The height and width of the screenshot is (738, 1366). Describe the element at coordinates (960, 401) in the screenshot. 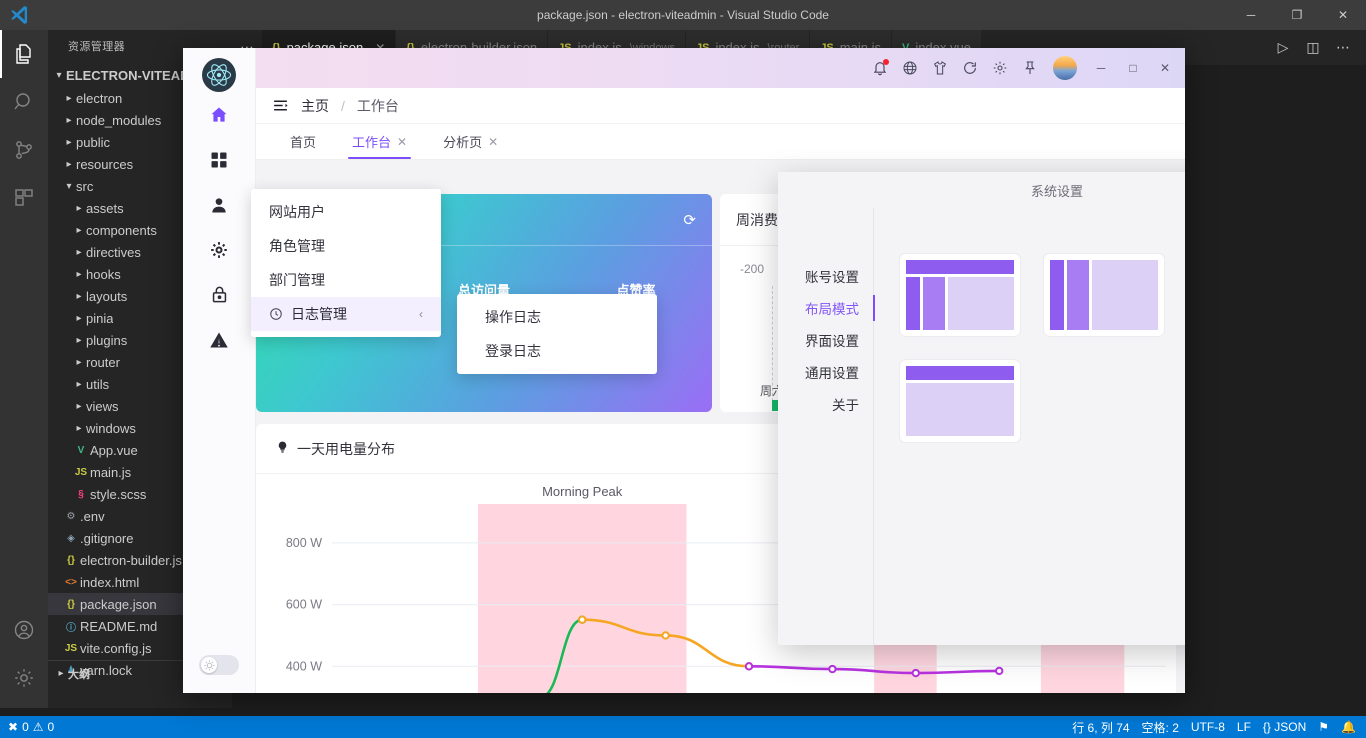

I see `layout-option-horizontal` at that location.